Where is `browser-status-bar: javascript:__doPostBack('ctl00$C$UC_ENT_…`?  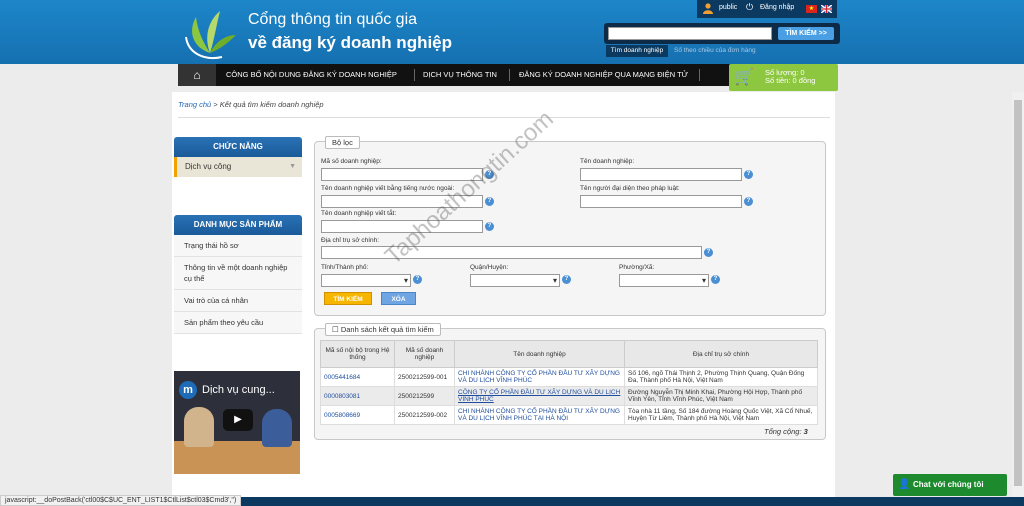
browser-status-bar: javascript:__doPostBack('ctl00$C$UC_ENT_… is located at coordinates (121, 500).